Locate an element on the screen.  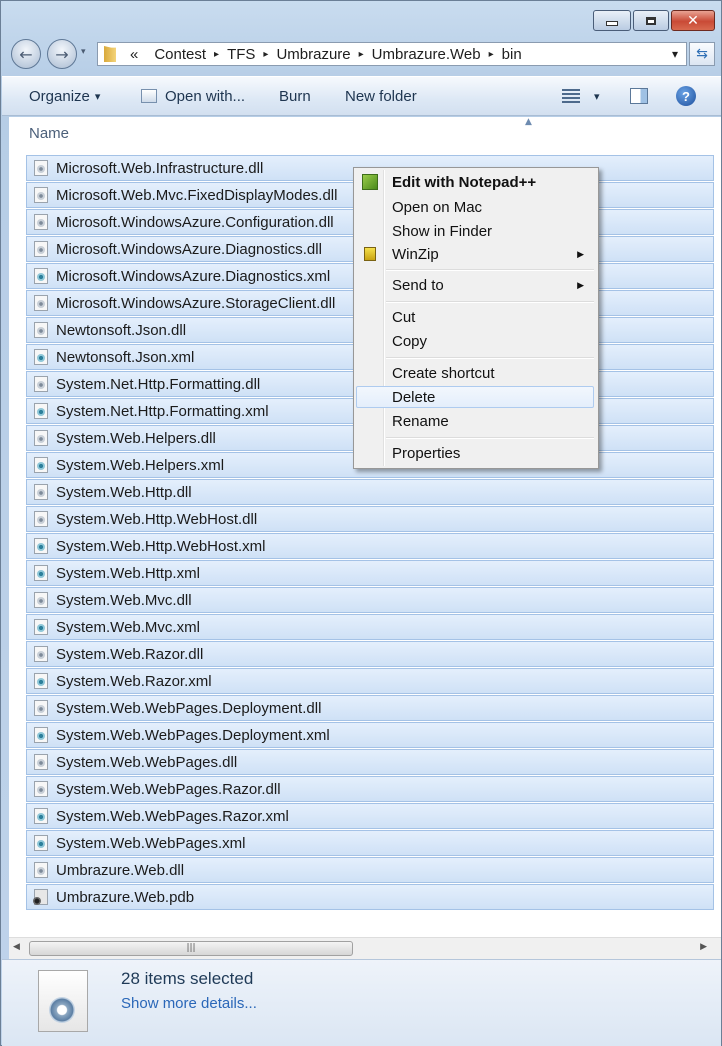
forward-arrow-icon: → is located at coordinates (62, 54).